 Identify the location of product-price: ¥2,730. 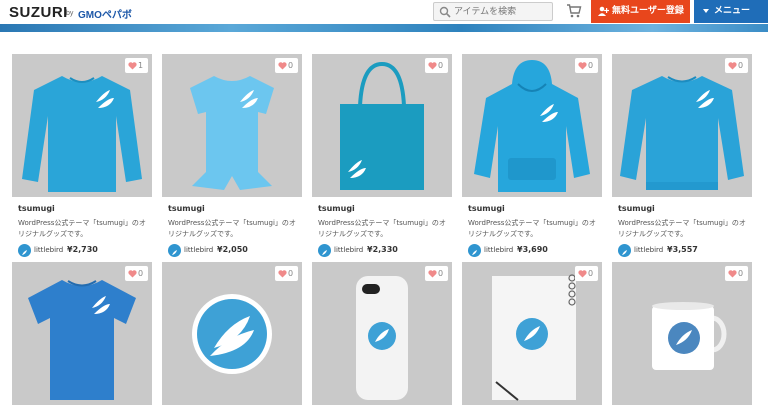
(82, 249).